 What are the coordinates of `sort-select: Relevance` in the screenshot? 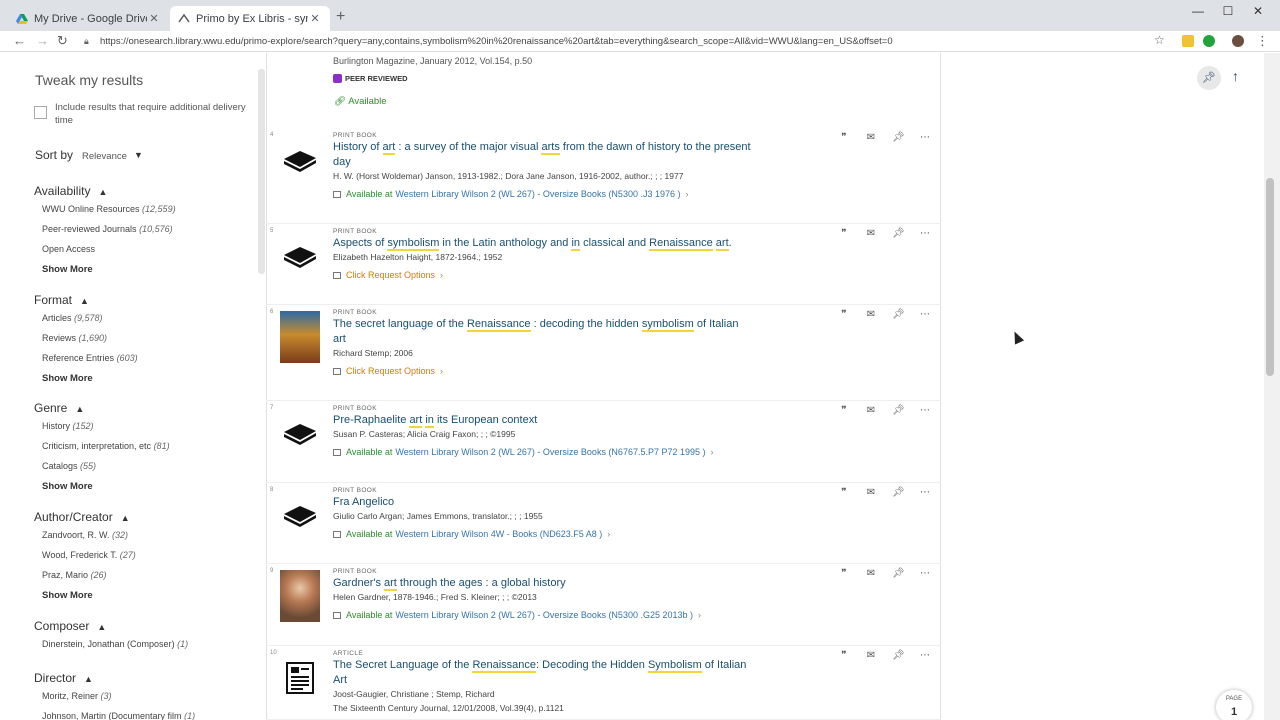 It's located at (104, 156).